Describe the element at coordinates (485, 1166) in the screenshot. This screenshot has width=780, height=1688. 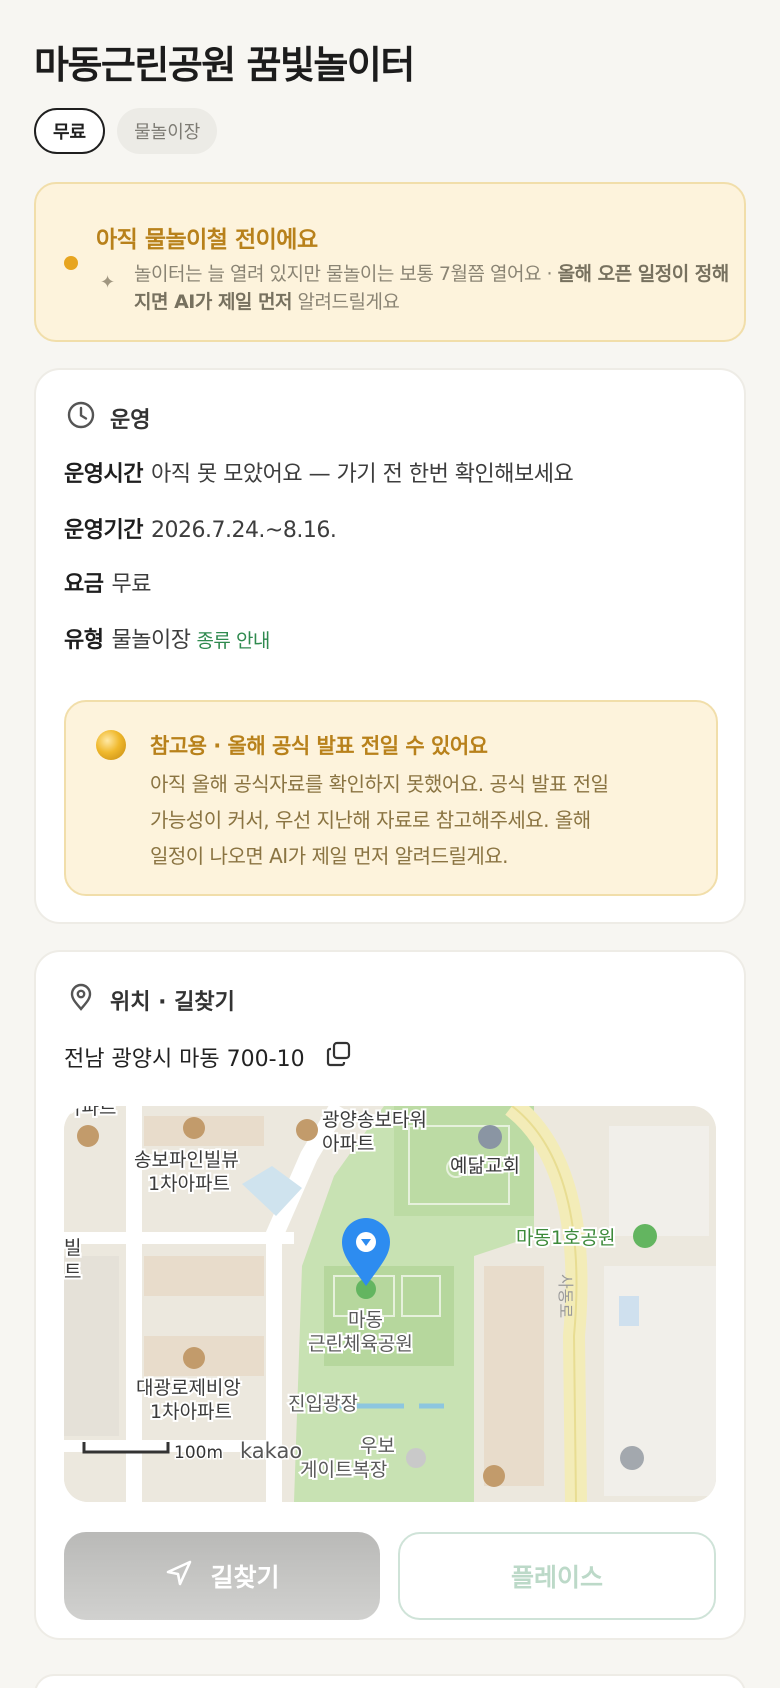
I see `map-label-church: 예닮교회` at that location.